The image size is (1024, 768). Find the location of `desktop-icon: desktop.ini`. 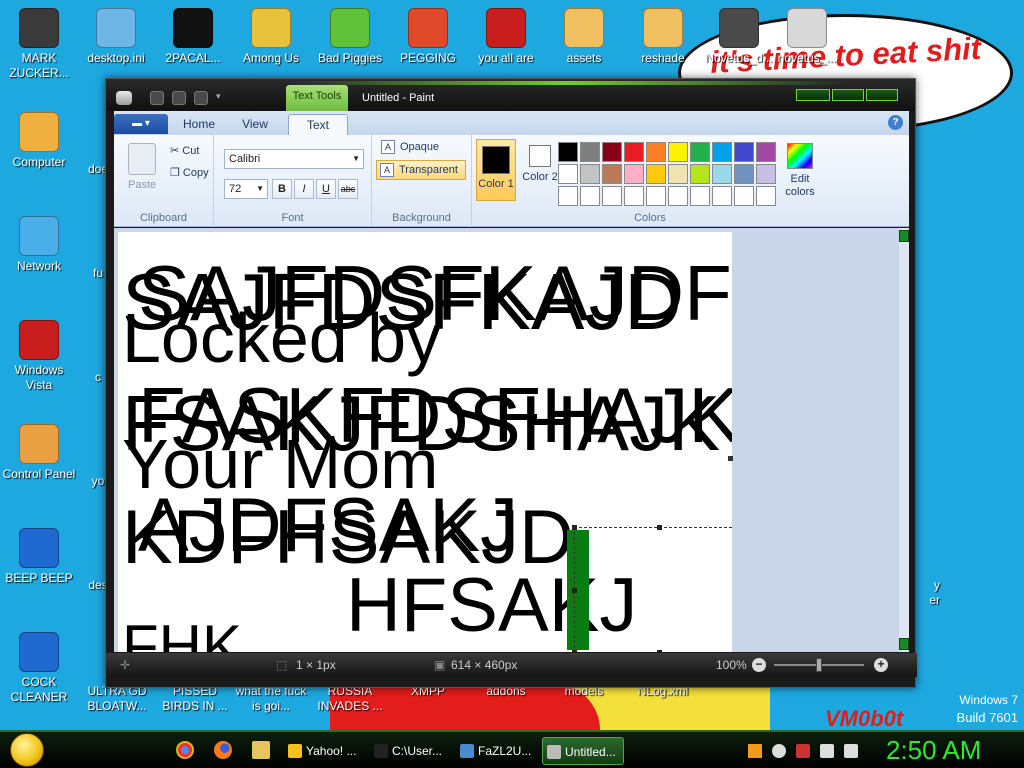

desktop-icon: desktop.ini is located at coordinates (116, 37).